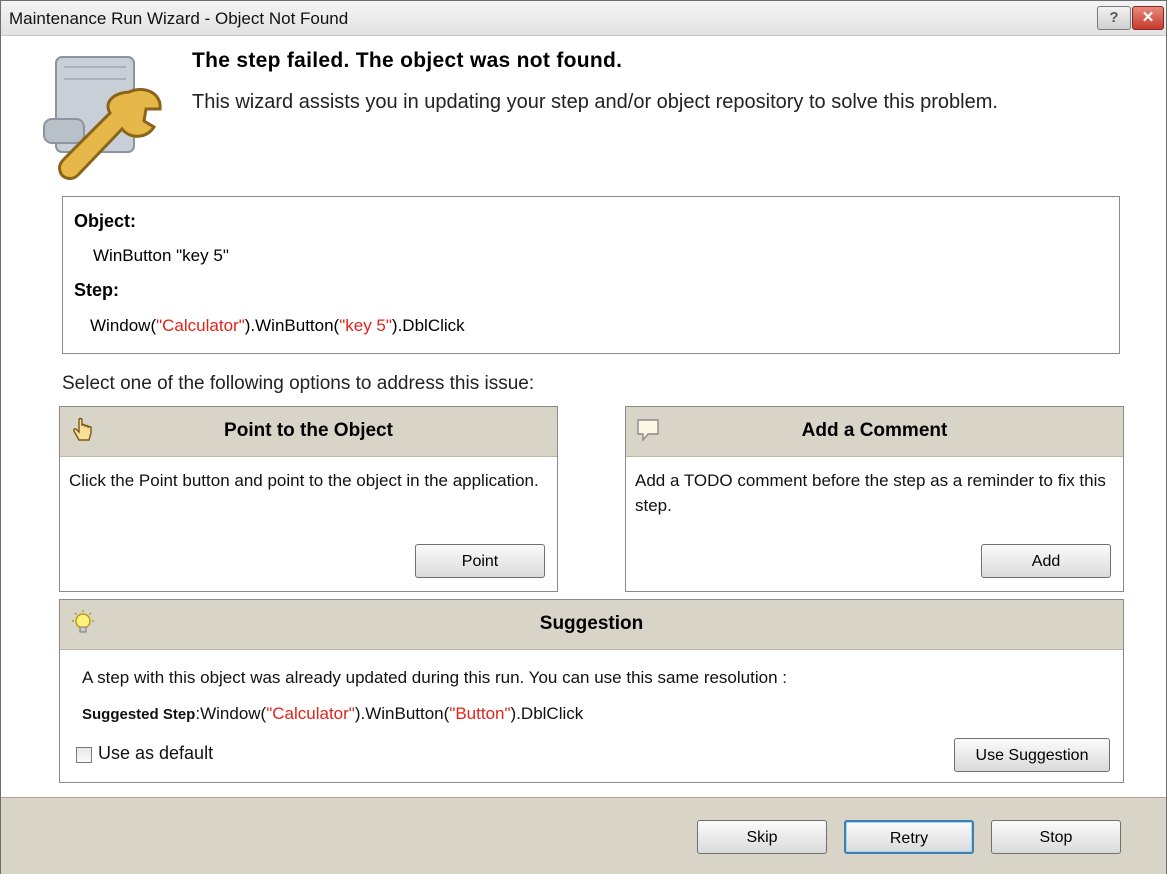  Describe the element at coordinates (1056, 837) in the screenshot. I see `stop-button: Stop` at that location.